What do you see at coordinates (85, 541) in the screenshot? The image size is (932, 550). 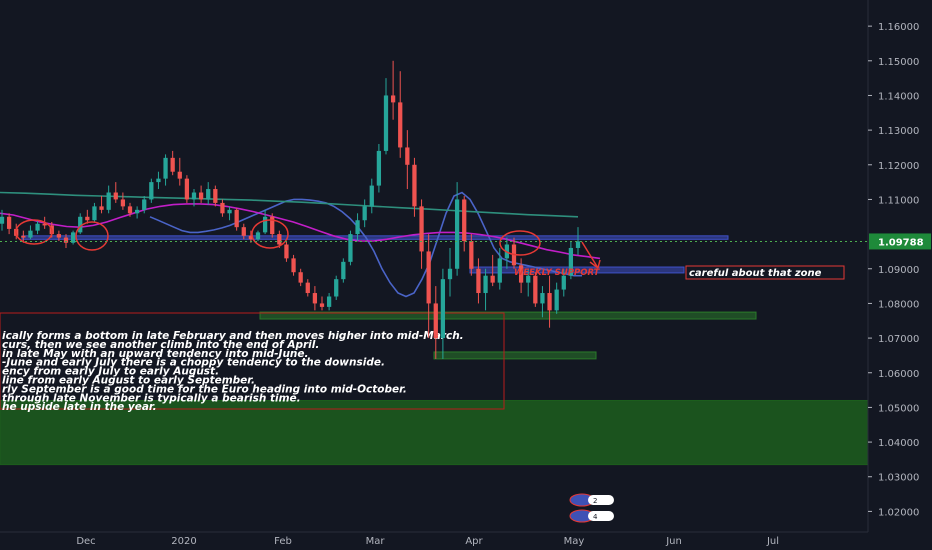 I see `time-tick-label: Dec` at bounding box center [85, 541].